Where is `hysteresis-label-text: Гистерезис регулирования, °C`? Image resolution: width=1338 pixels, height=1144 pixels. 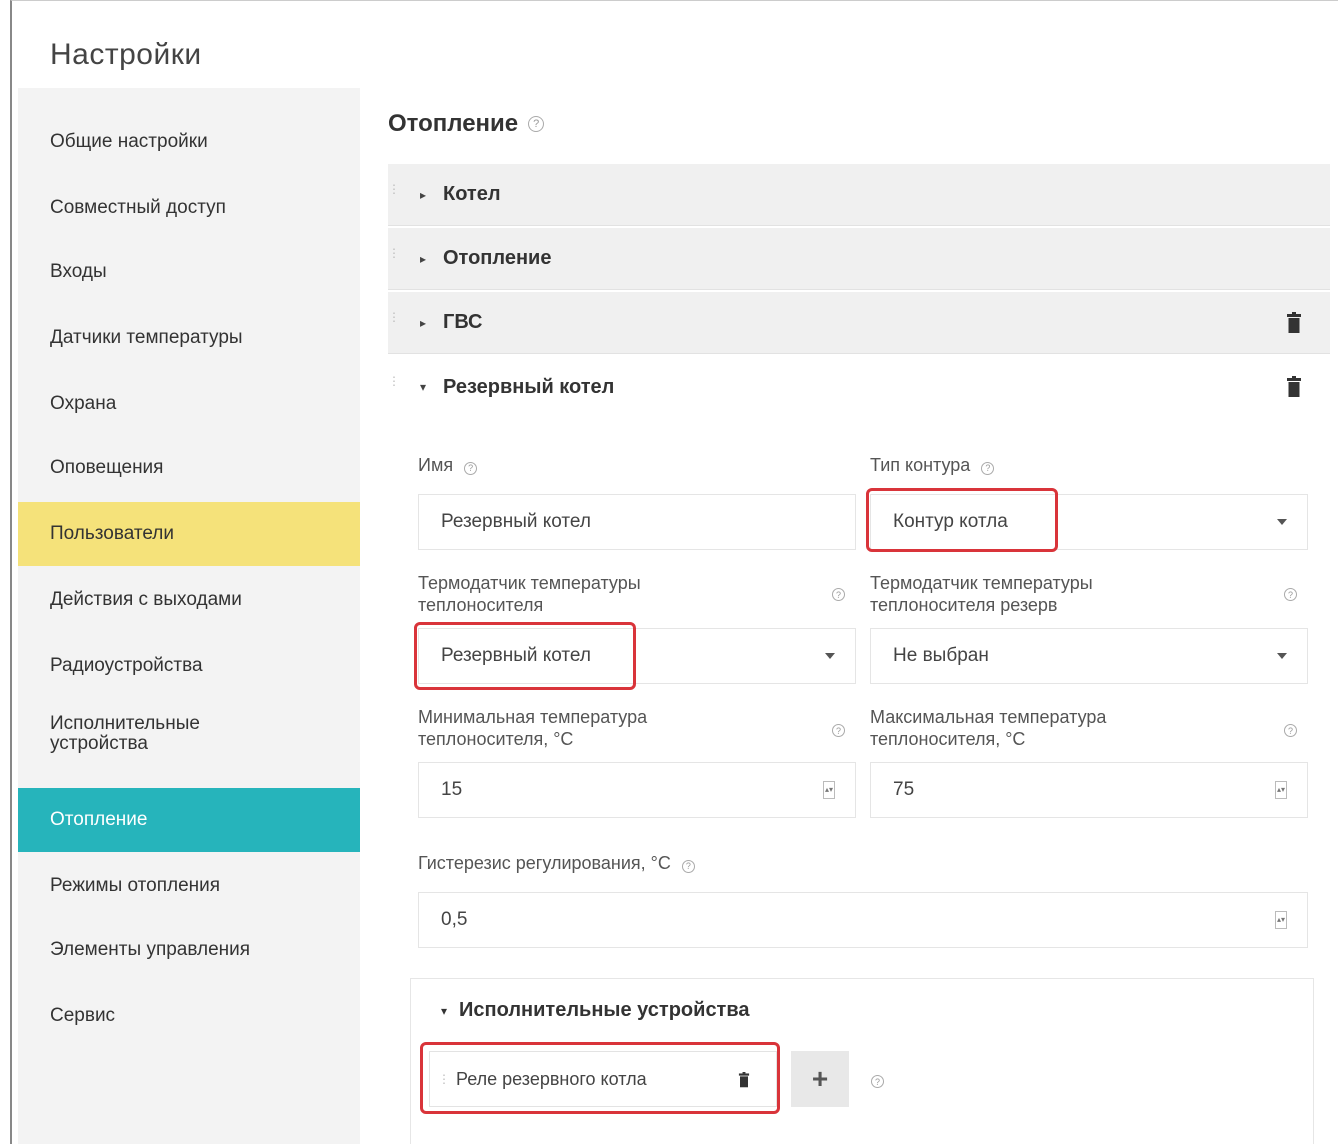 hysteresis-label-text: Гистерезис регулирования, °C is located at coordinates (544, 863).